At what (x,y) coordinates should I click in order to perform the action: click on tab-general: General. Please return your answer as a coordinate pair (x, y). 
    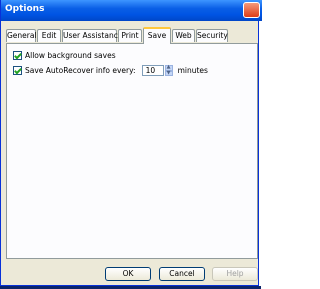
    Looking at the image, I should click on (21, 35).